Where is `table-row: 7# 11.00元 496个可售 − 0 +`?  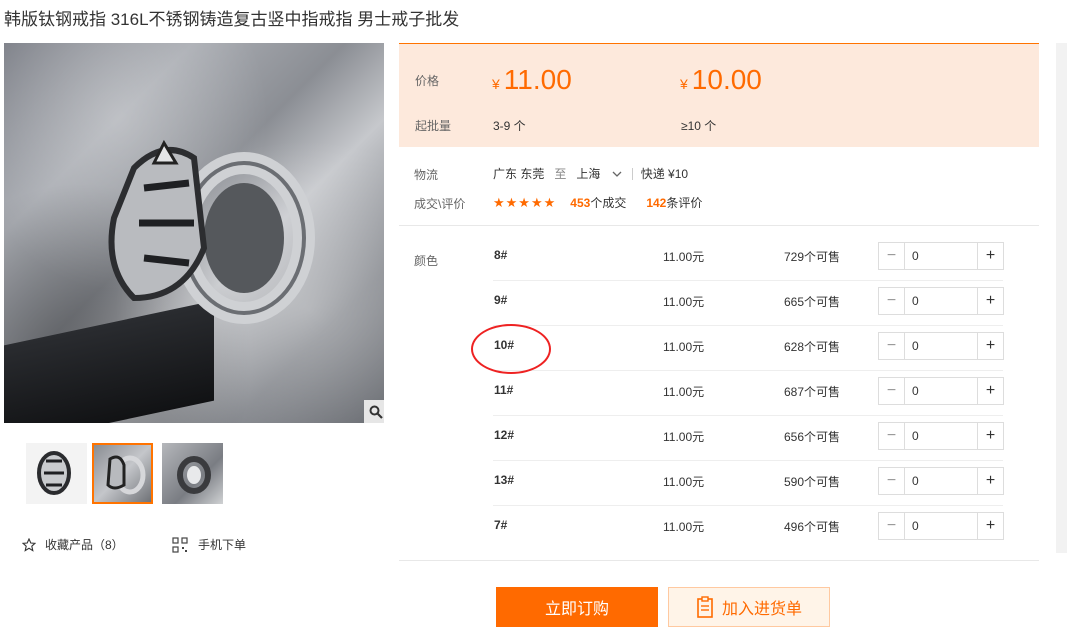 table-row: 7# 11.00元 496个可售 − 0 + is located at coordinates (748, 528).